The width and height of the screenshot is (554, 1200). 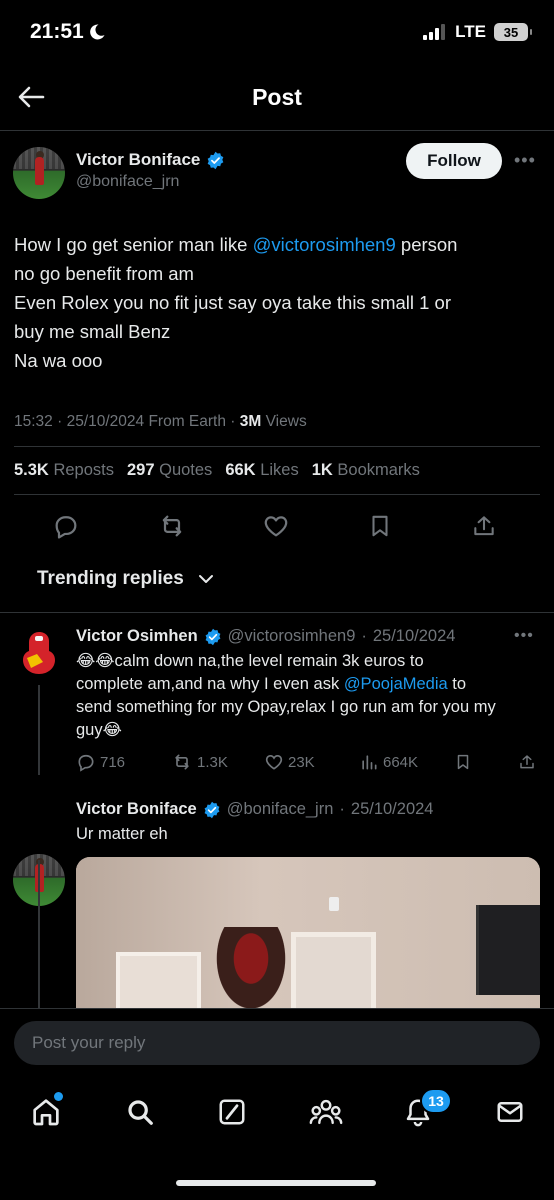 What do you see at coordinates (388, 762) in the screenshot?
I see `reply-views-button: 664K` at bounding box center [388, 762].